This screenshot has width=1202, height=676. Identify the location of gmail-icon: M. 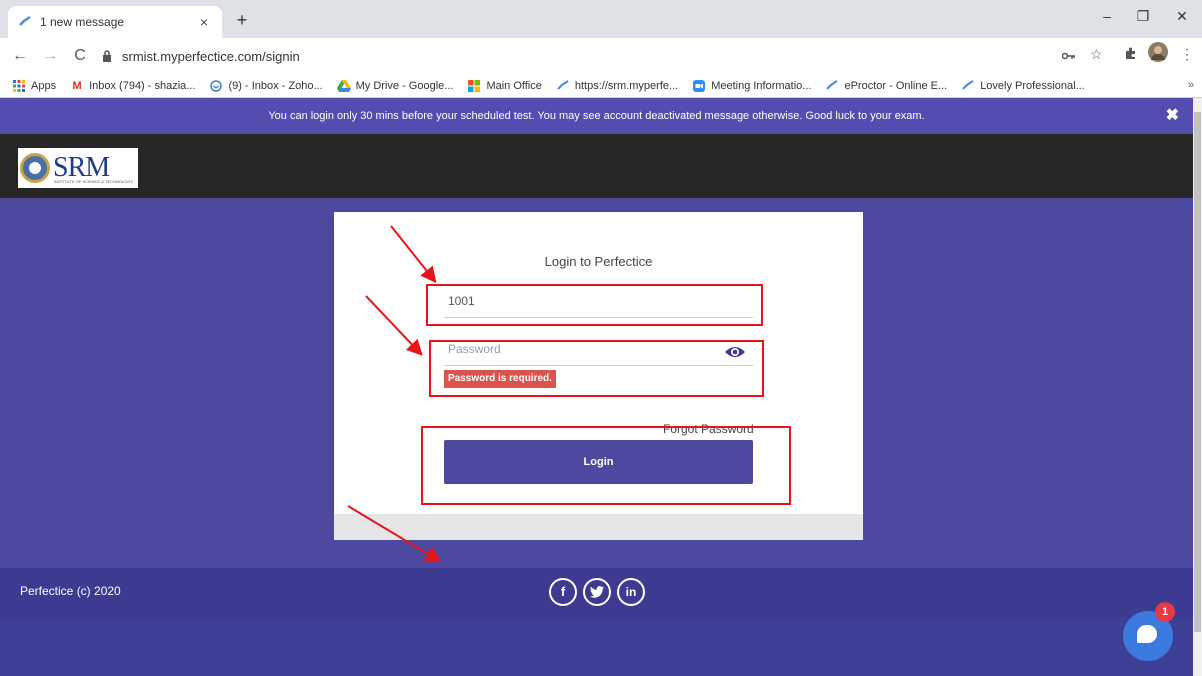
(77, 85).